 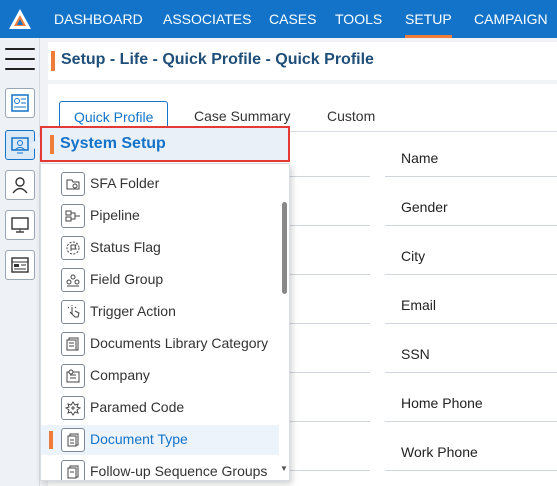 I want to click on user-icon, so click(x=20, y=185).